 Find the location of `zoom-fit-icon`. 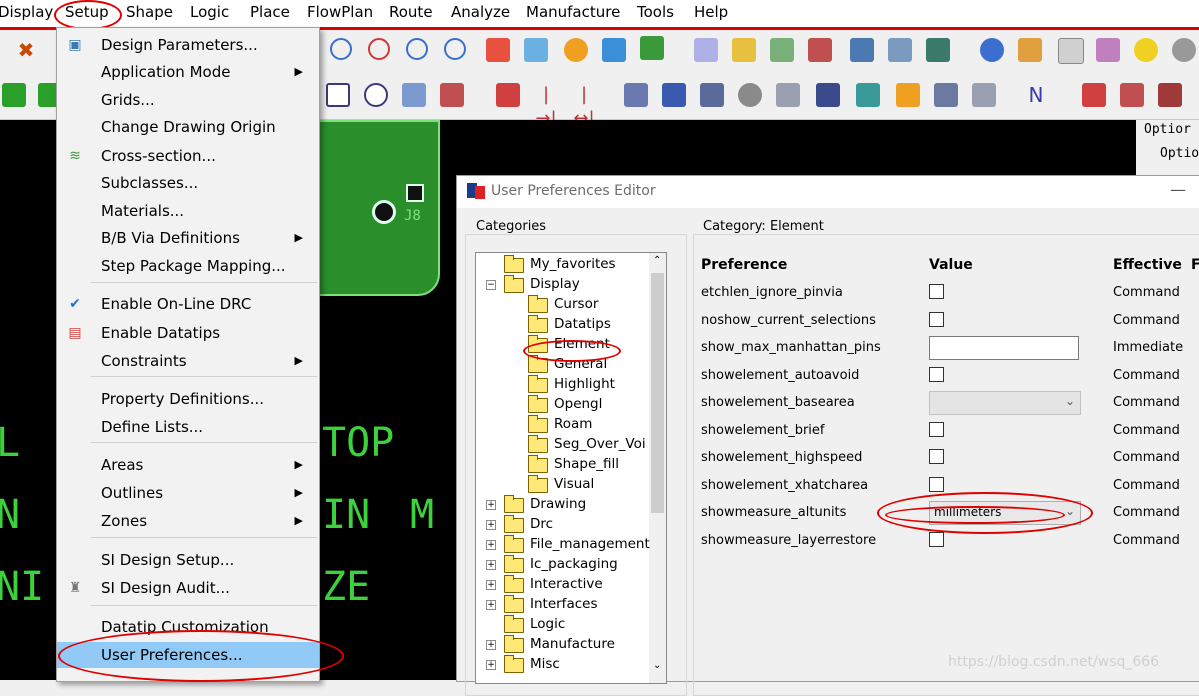

zoom-fit-icon is located at coordinates (341, 49).